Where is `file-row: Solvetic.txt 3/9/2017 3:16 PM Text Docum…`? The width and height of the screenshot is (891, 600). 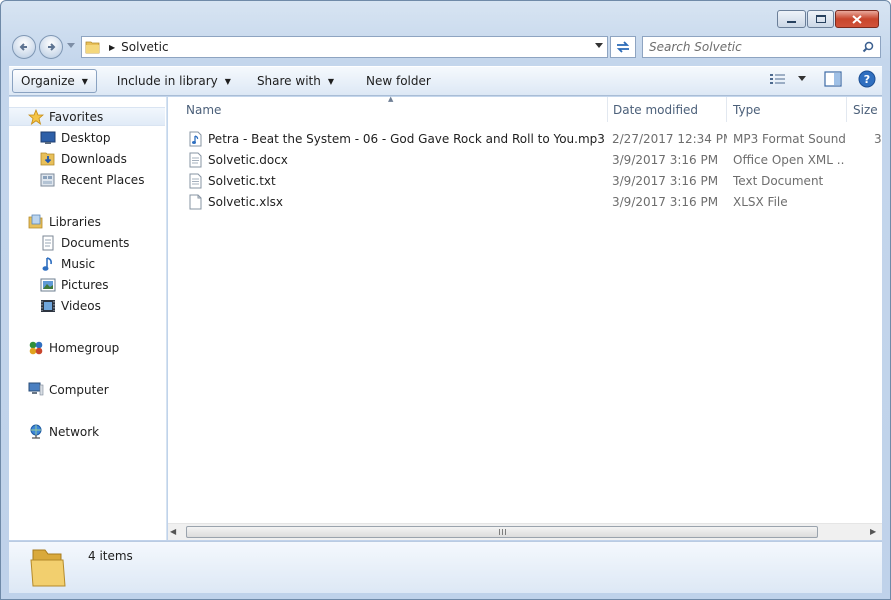
file-row: Solvetic.txt 3/9/2017 3:16 PM Text Docum… is located at coordinates (525, 180).